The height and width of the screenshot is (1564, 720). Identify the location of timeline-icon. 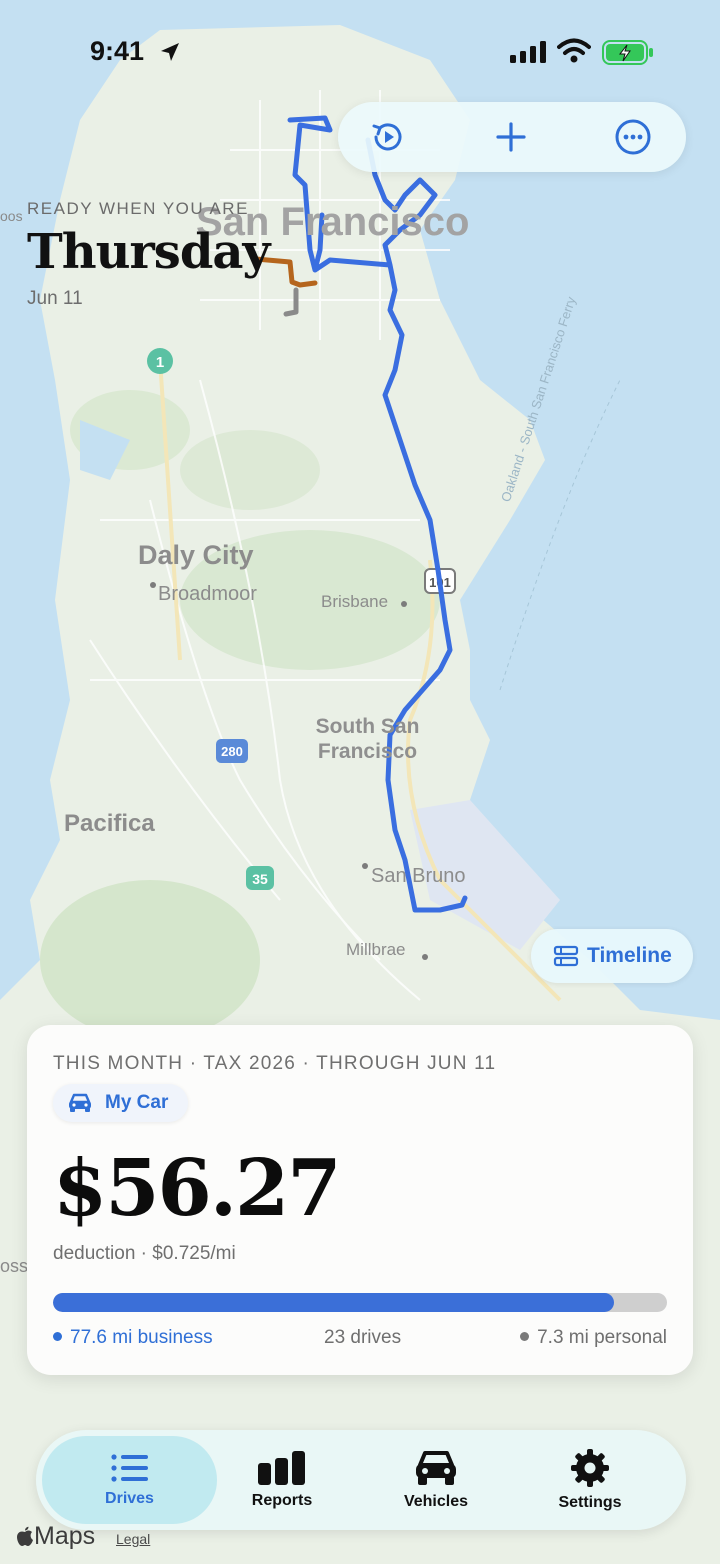
(566, 956).